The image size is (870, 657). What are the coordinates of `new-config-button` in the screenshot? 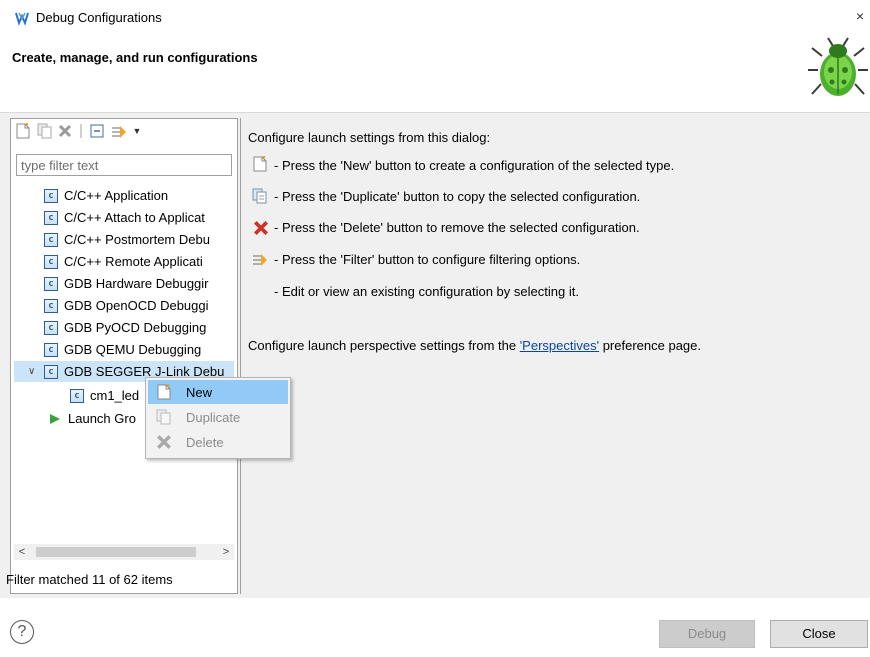 It's located at (23, 131).